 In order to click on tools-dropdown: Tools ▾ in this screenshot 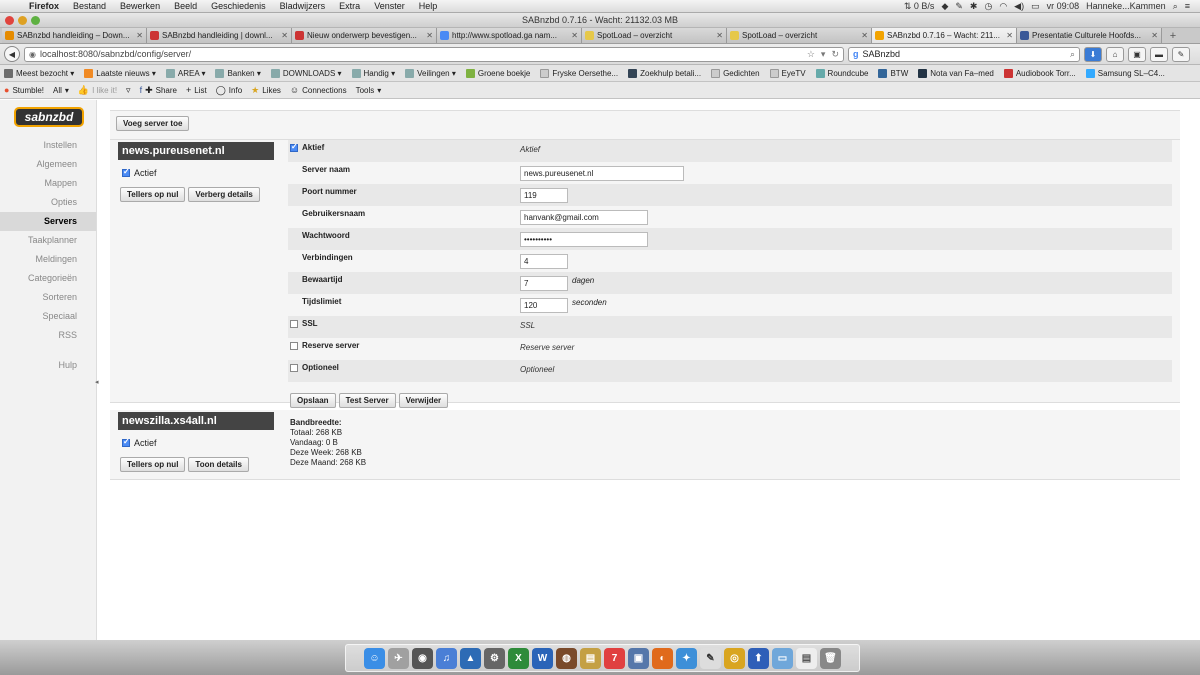, I will do `click(369, 90)`.